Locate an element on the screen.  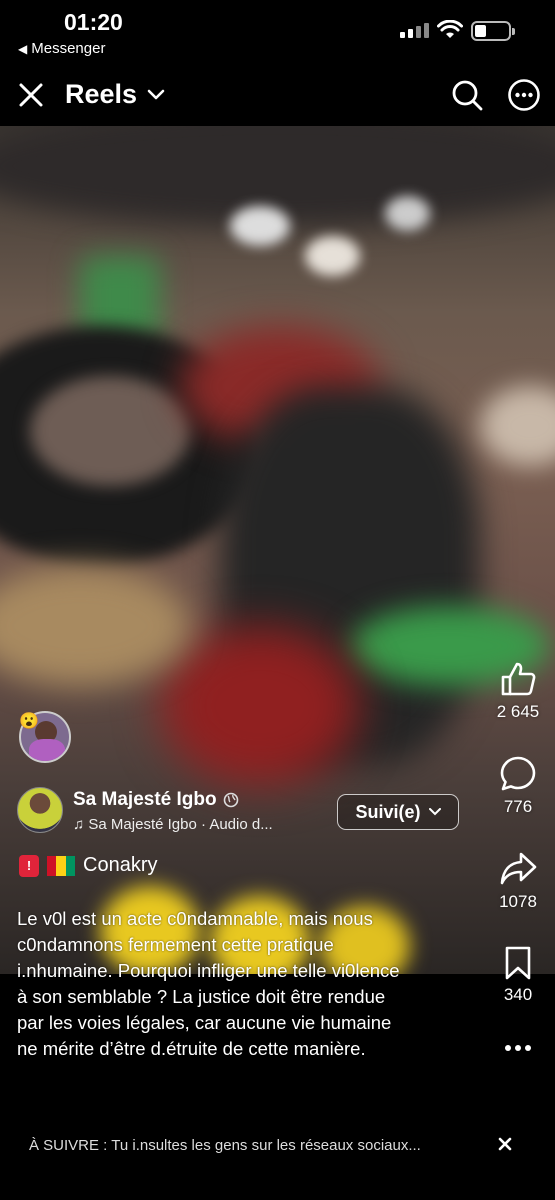
bookmark-icon is located at coordinates (518, 963).